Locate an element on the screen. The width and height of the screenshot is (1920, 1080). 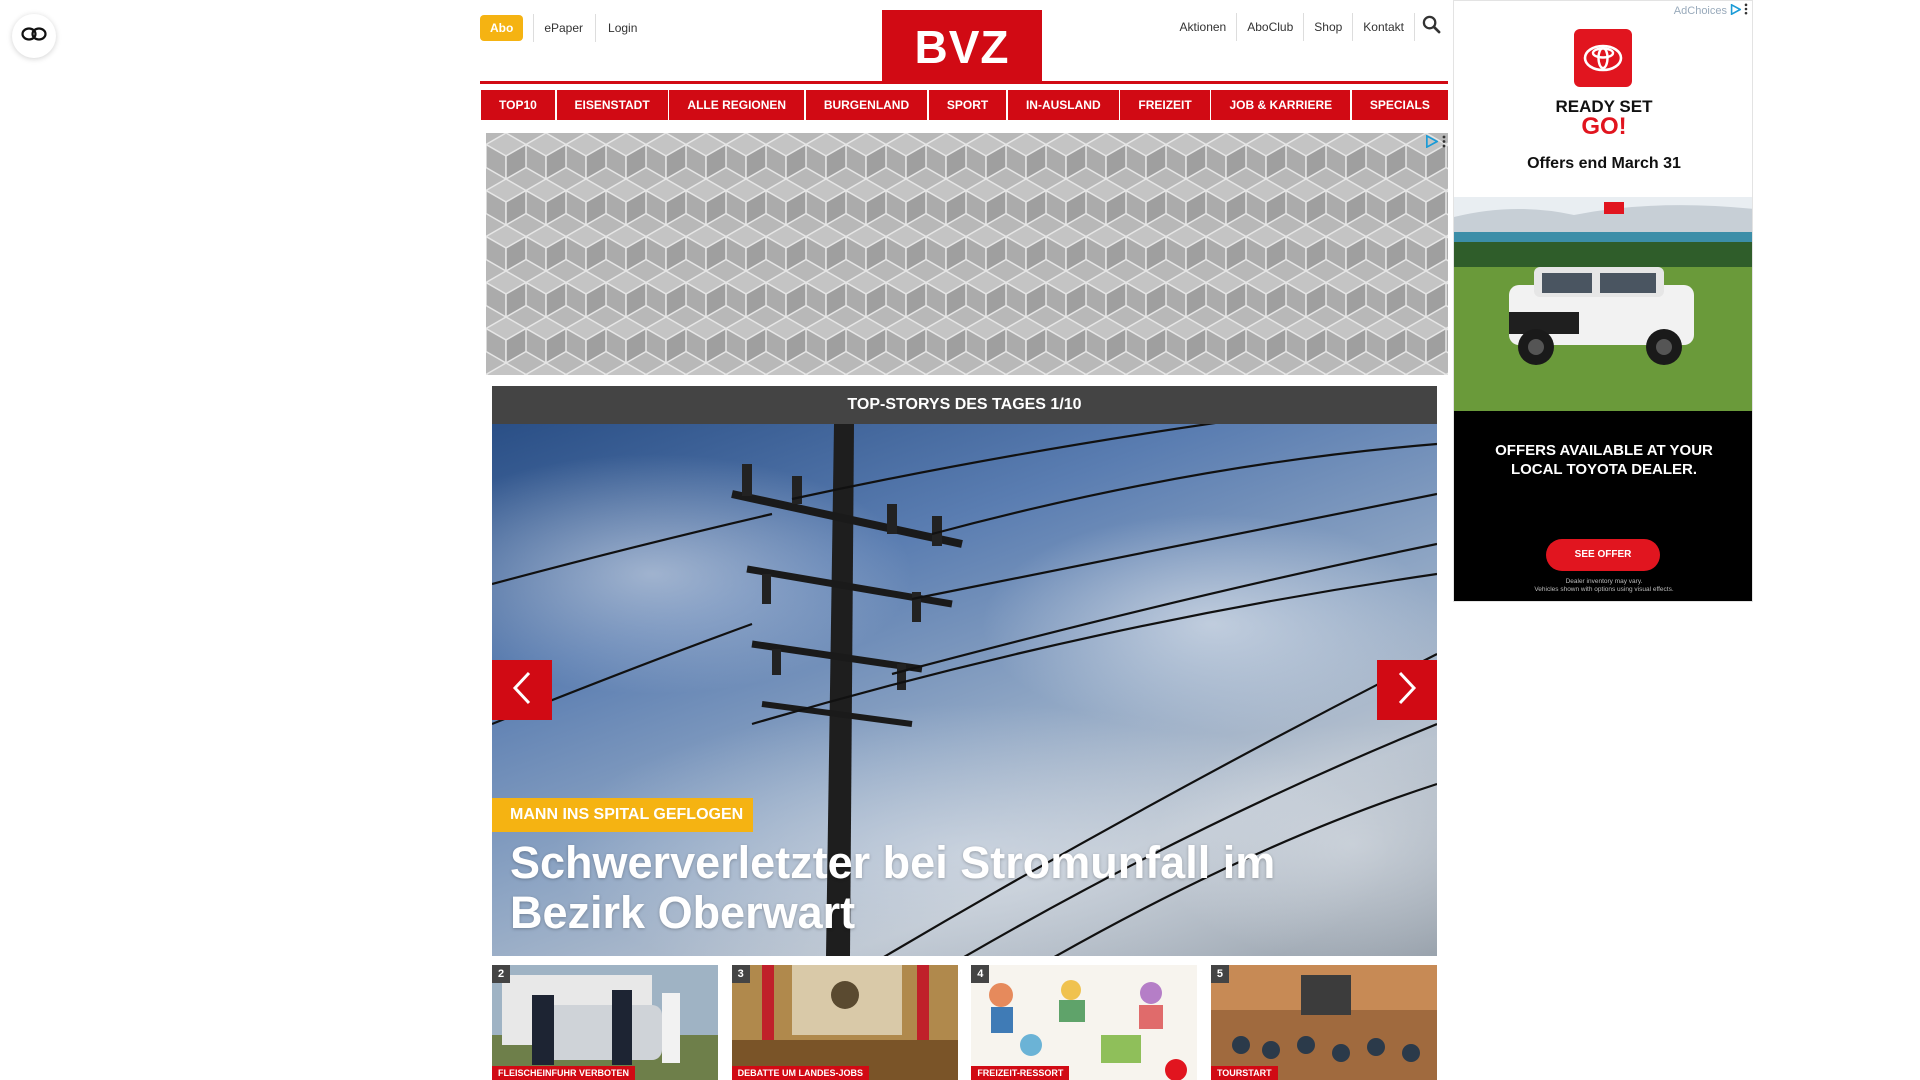
cube-pattern is located at coordinates (967, 254).